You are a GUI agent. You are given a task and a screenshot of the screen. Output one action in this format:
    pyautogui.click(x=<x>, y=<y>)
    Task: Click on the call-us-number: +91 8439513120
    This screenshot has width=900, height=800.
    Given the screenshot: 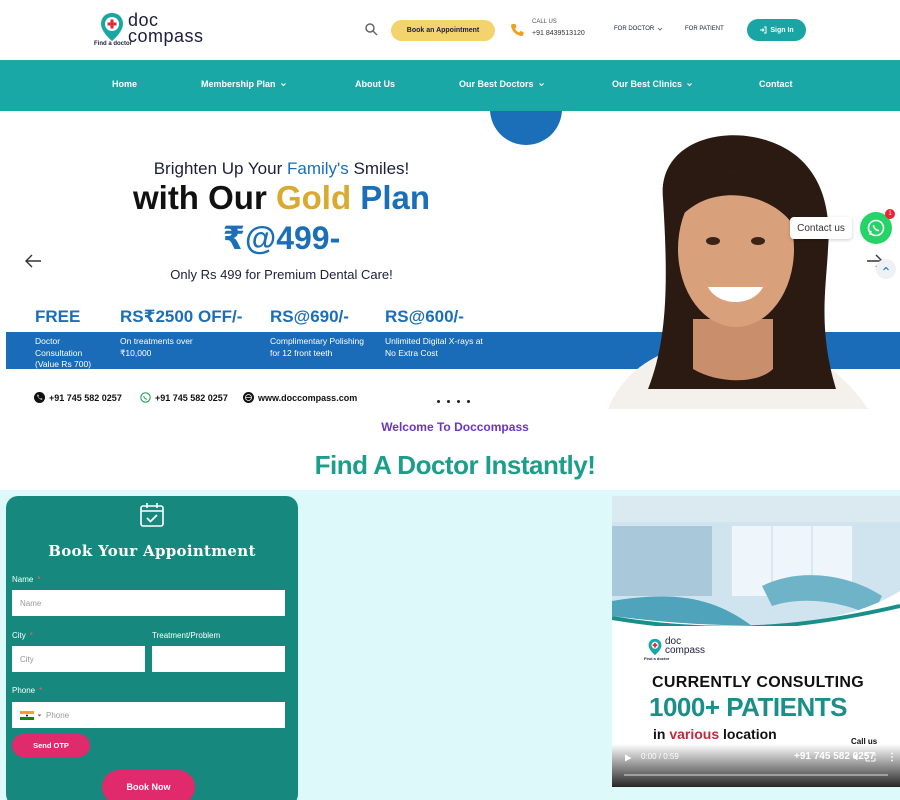 What is the action you would take?
    pyautogui.click(x=558, y=33)
    